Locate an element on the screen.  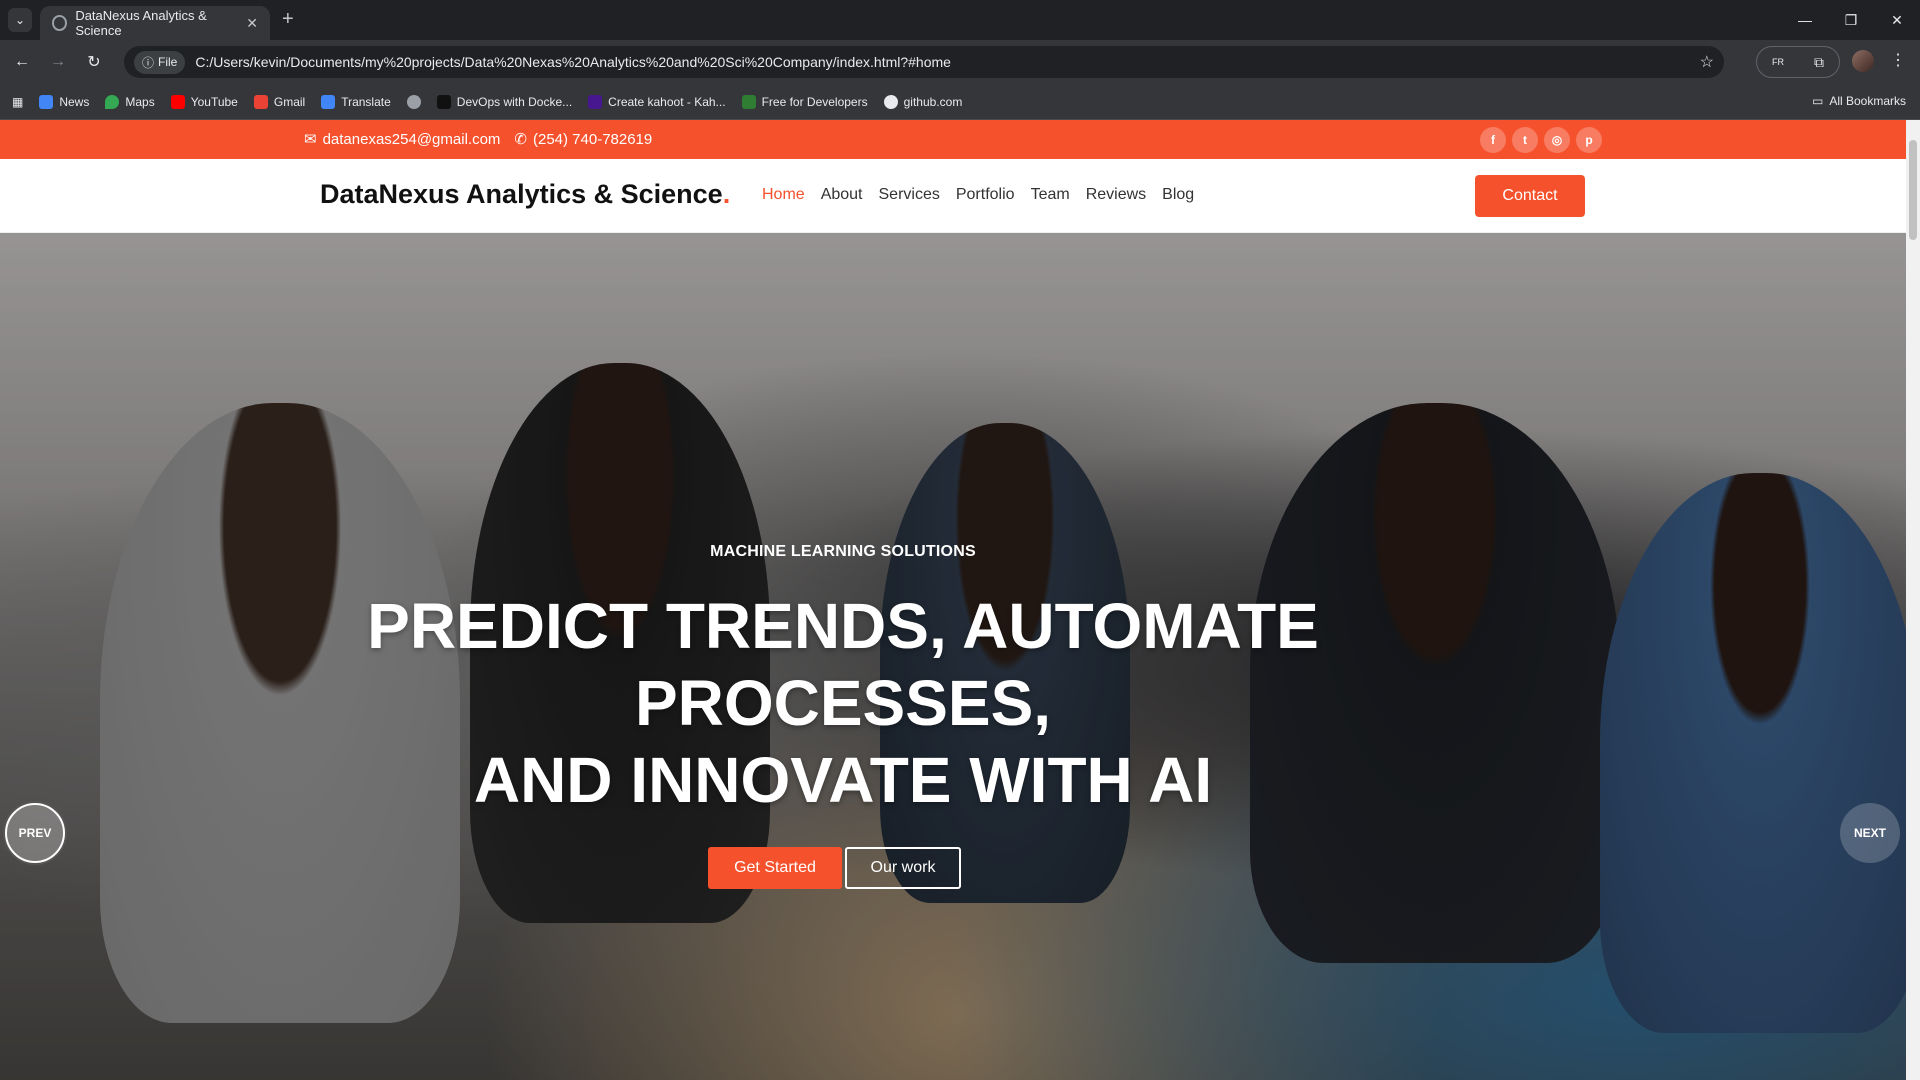
gmail-icon is located at coordinates (260, 101).